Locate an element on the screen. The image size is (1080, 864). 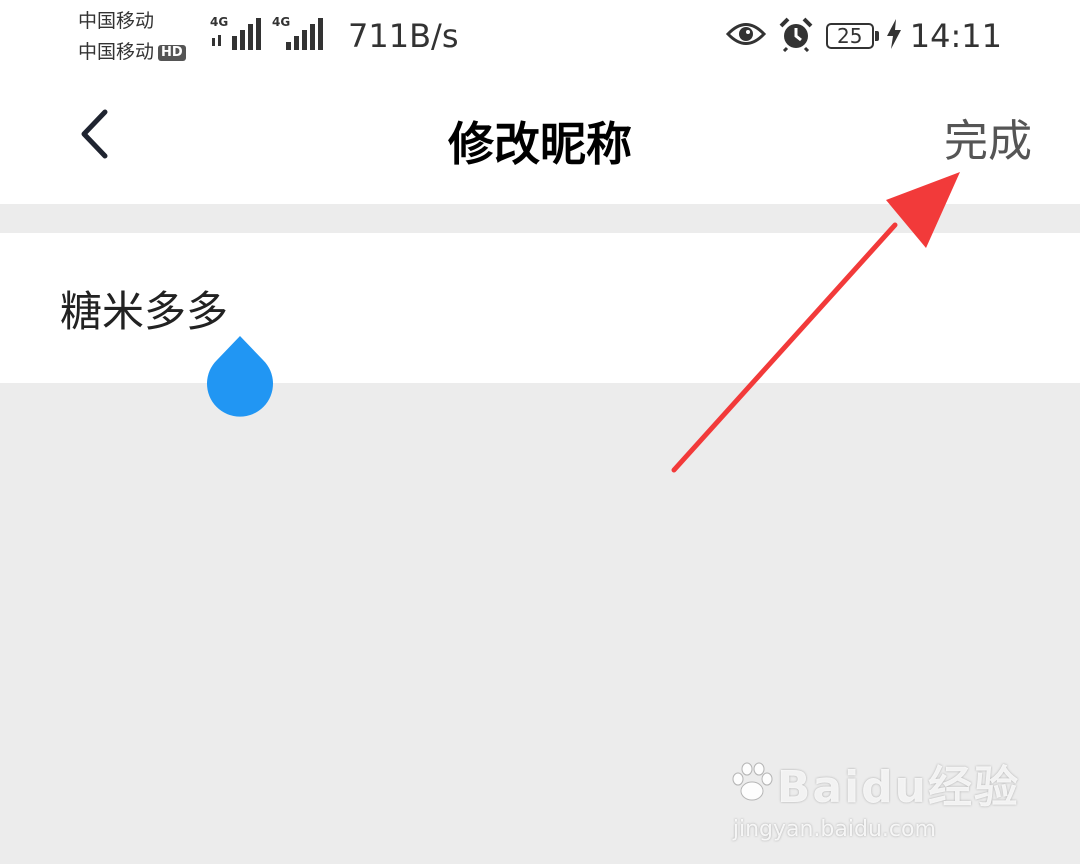
status-bar: 中国移动 中国移动 HD 4G 4G 711B/s 25 14:11 is located at coordinates (540, 38).